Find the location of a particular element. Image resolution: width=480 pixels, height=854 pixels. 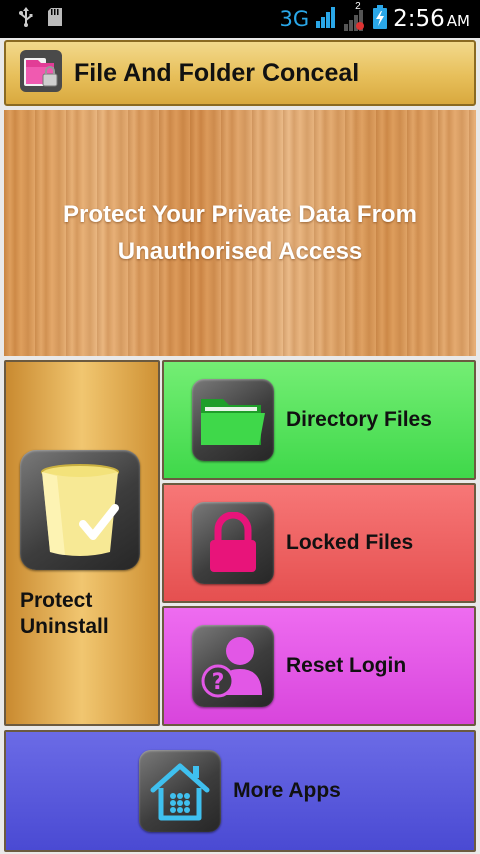

home-grid-icon is located at coordinates (180, 791).